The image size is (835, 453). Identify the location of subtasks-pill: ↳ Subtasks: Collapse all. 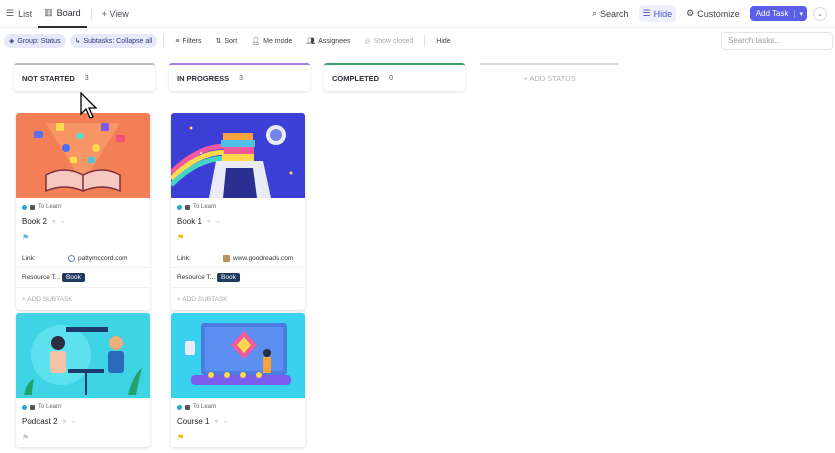
(113, 41).